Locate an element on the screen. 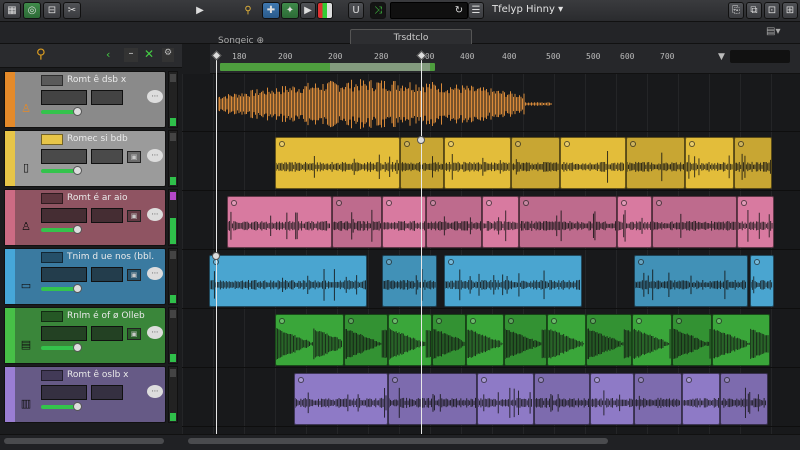  track-name: Romec si bdb is located at coordinates (97, 139).